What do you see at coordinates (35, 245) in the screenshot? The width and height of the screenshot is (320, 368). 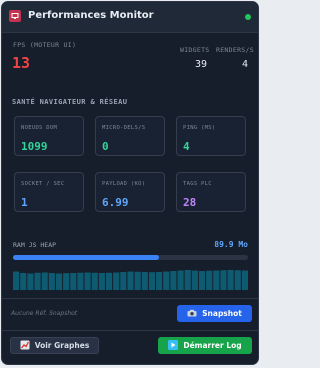 I see `ram-label: RAM JS HEAP` at bounding box center [35, 245].